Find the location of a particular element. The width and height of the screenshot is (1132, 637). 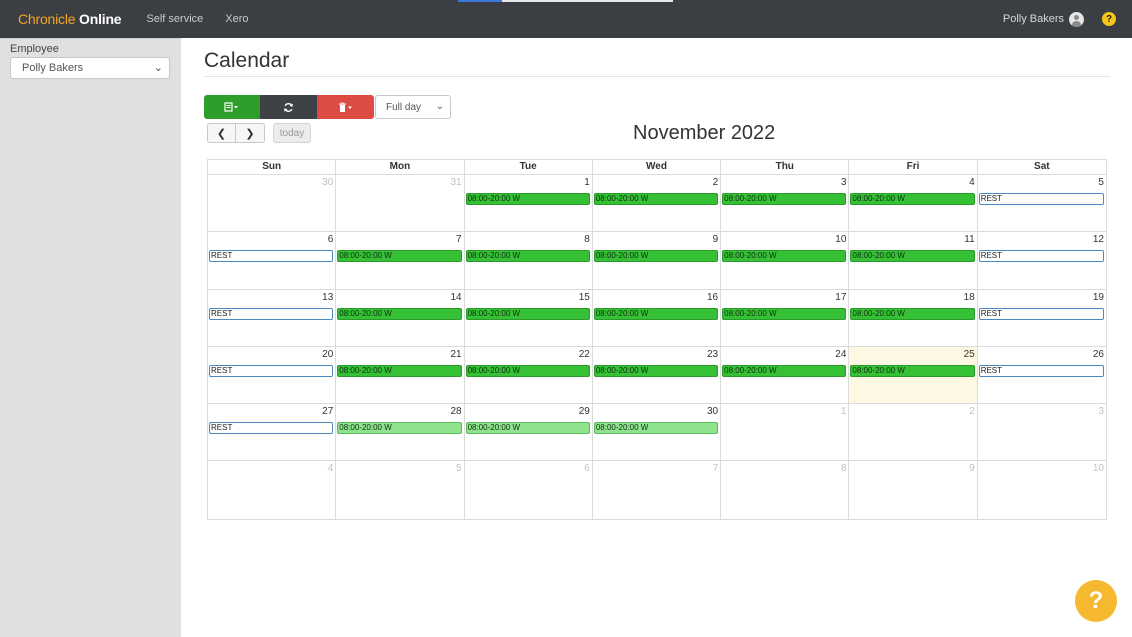

help-button: ? is located at coordinates (1096, 601).